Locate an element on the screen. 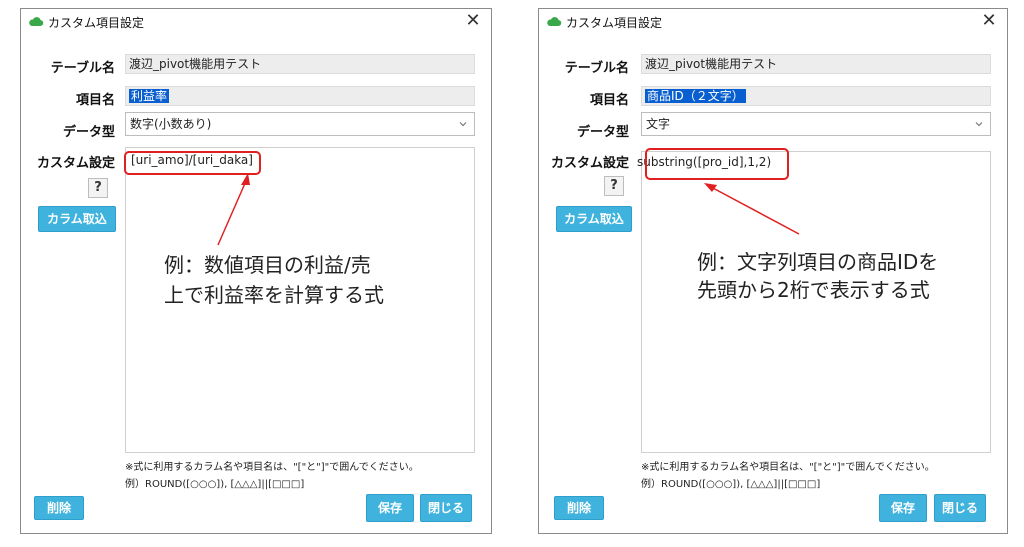 This screenshot has height=547, width=1024. annotation-line-1: 例：文字列項目の商品IDを is located at coordinates (818, 262).